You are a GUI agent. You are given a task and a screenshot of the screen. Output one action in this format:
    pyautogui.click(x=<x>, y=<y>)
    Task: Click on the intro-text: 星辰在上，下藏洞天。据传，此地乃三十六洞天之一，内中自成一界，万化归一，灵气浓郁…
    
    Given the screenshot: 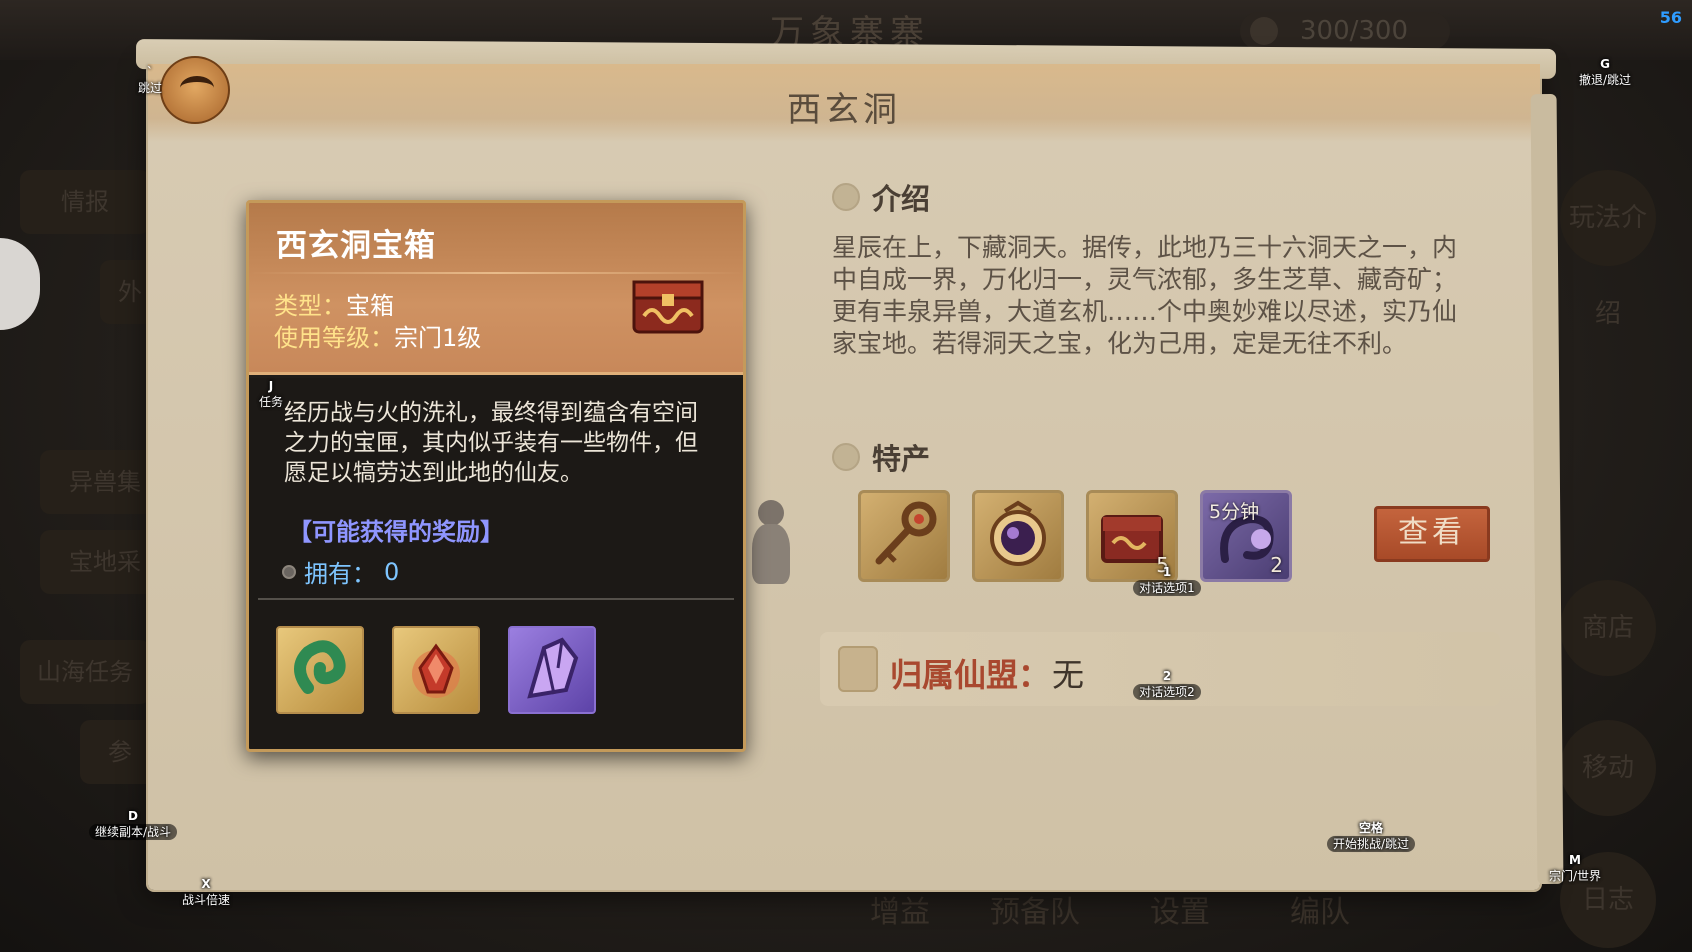 What is the action you would take?
    pyautogui.click(x=1145, y=295)
    